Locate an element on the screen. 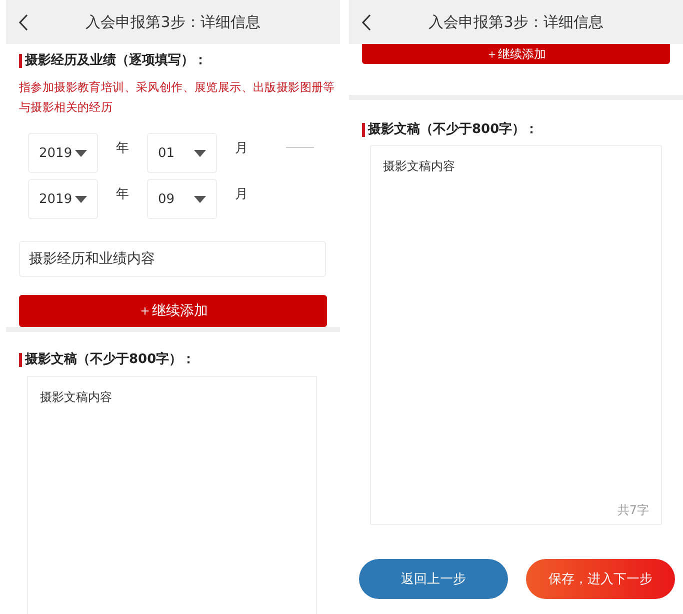 Image resolution: width=683 pixels, height=614 pixels. character-count: 共7字 is located at coordinates (633, 510).